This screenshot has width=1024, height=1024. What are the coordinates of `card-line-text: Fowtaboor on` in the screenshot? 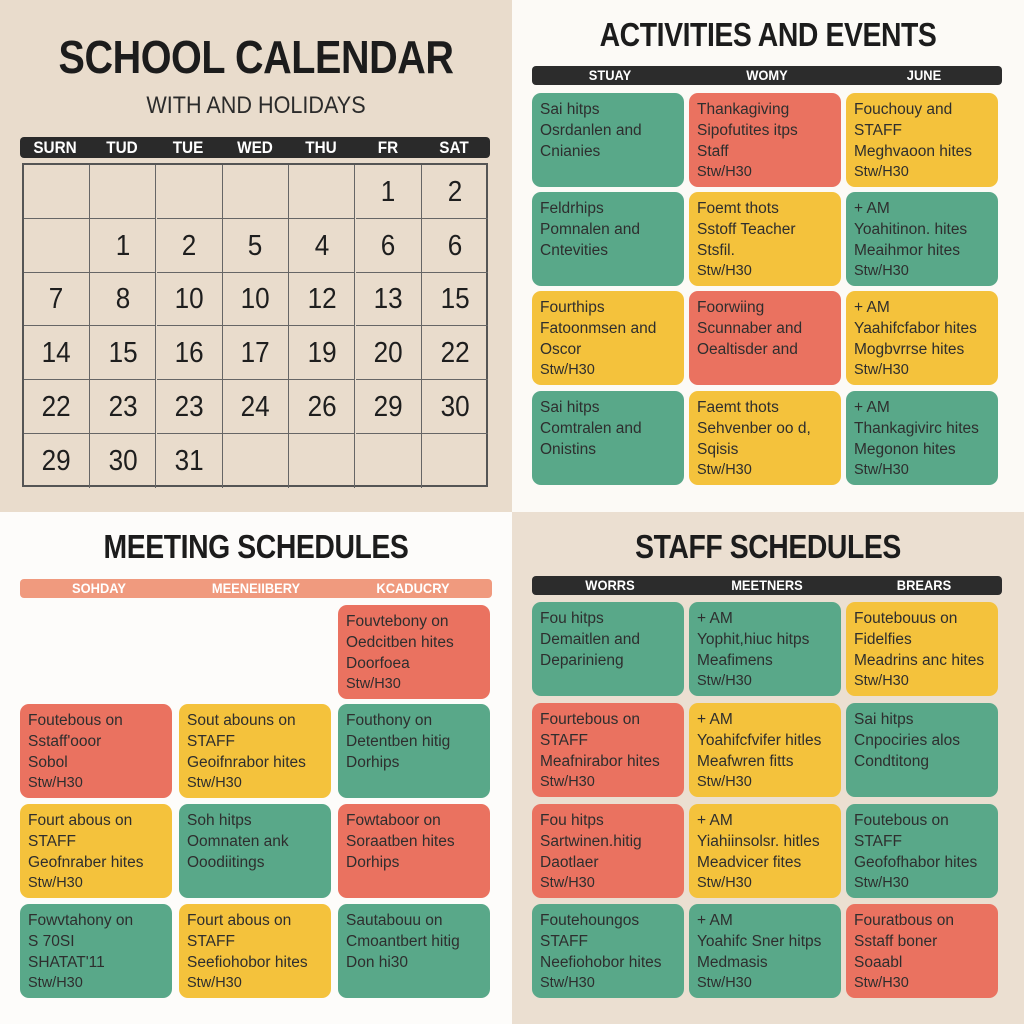 It's located at (393, 820).